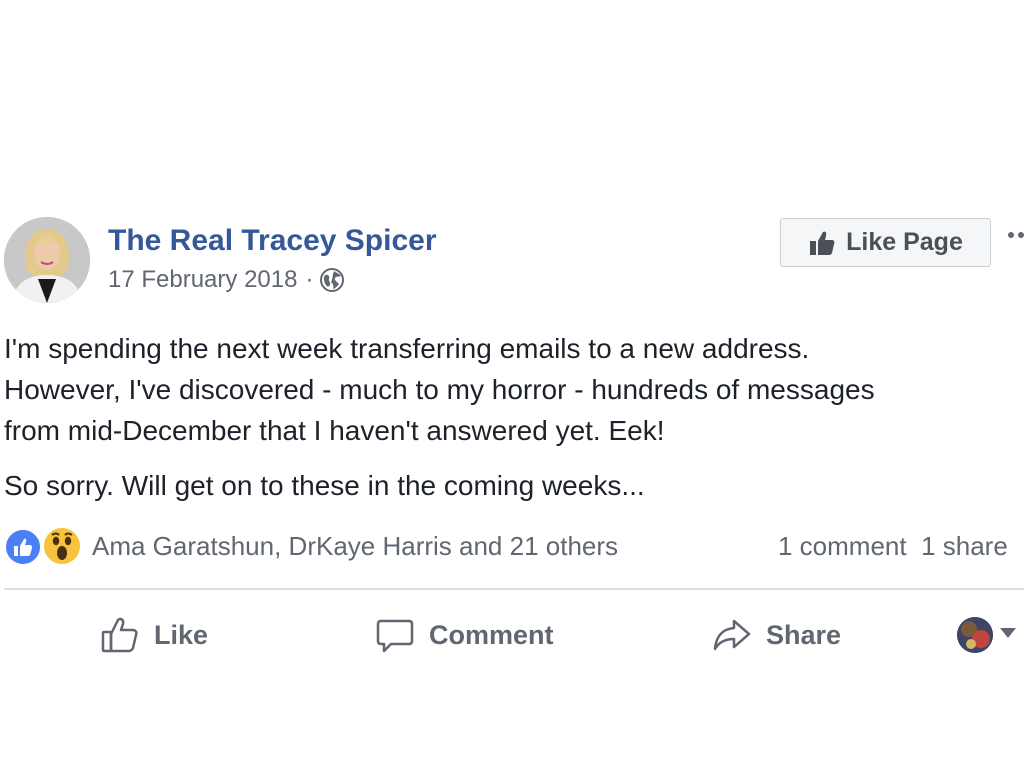  I want to click on page-avatar, so click(47, 260).